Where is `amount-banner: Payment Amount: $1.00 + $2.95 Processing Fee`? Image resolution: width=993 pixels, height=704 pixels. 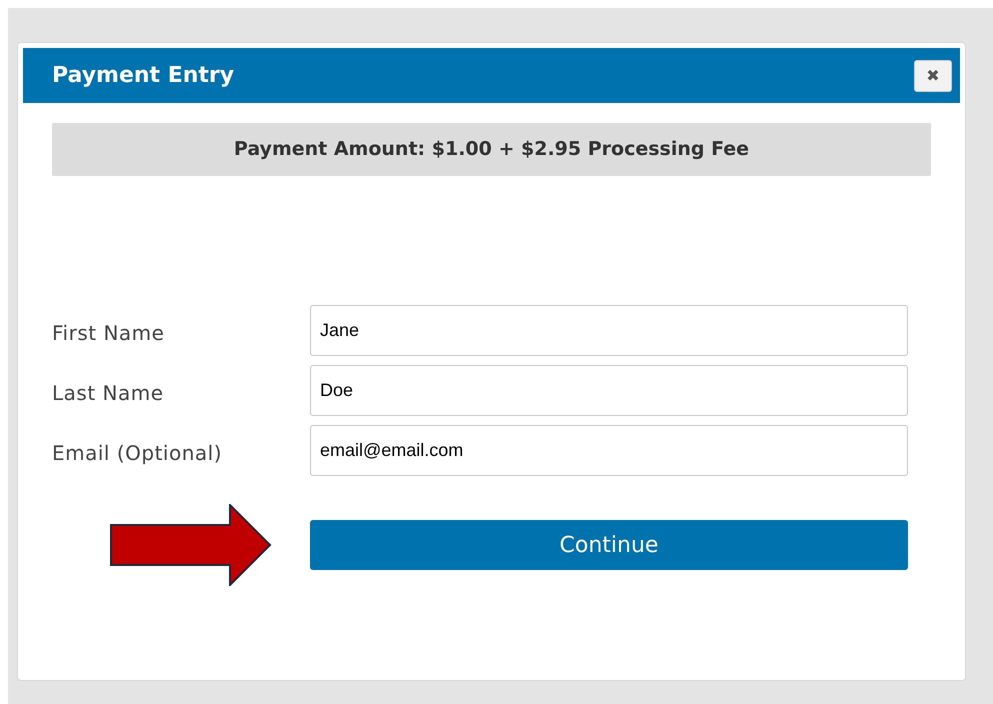
amount-banner: Payment Amount: $1.00 + $2.95 Processing Fee is located at coordinates (491, 149).